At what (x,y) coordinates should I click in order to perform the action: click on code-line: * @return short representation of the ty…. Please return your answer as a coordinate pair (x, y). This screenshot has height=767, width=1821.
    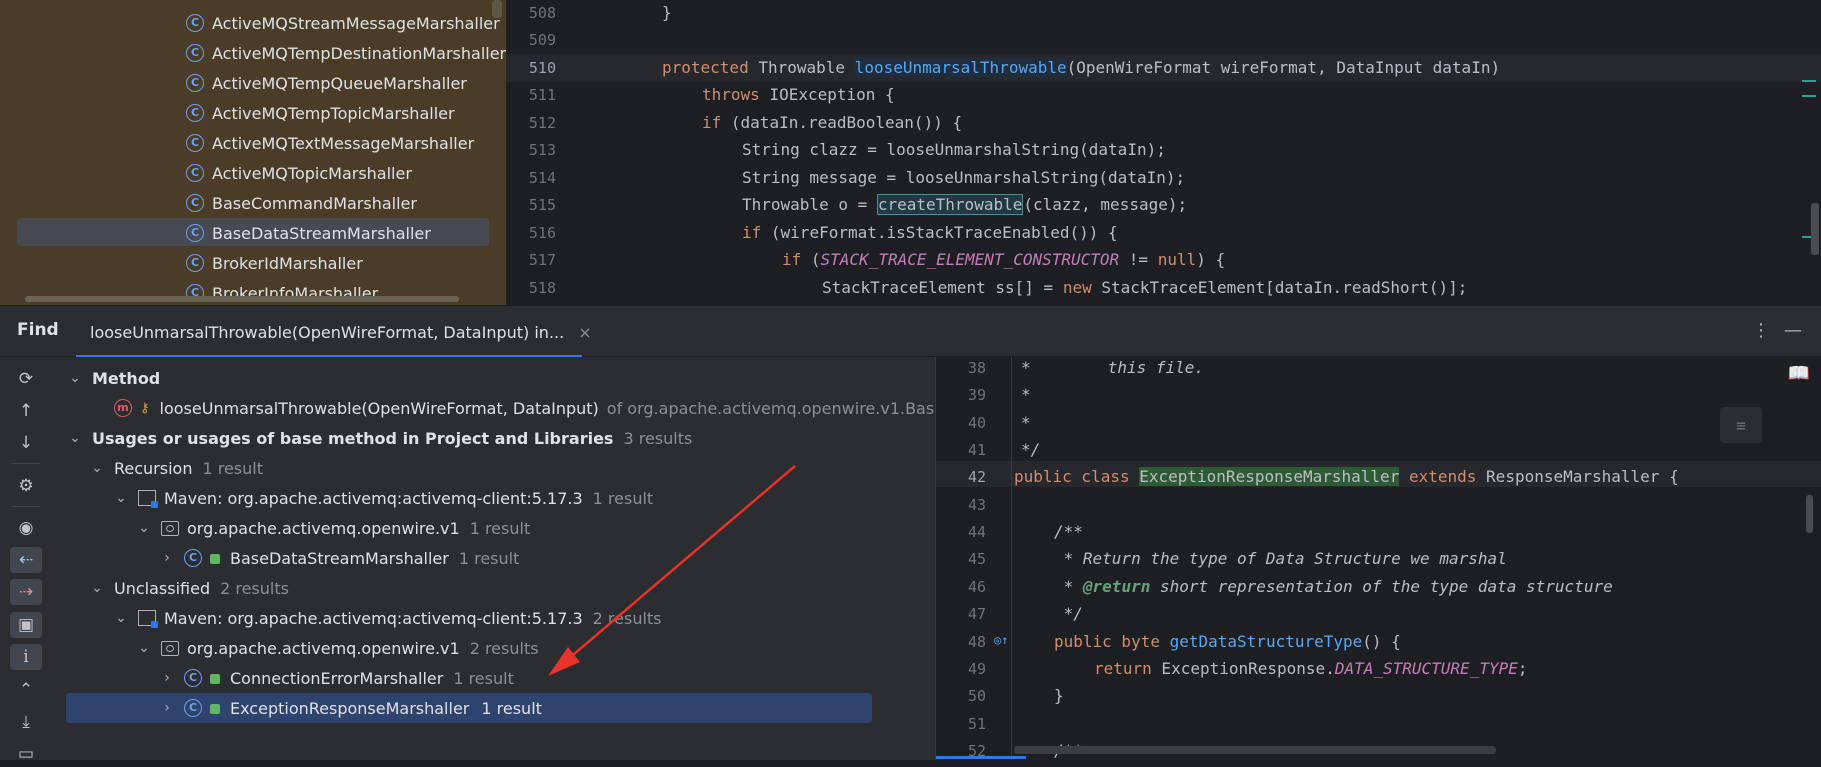
    Looking at the image, I should click on (1333, 586).